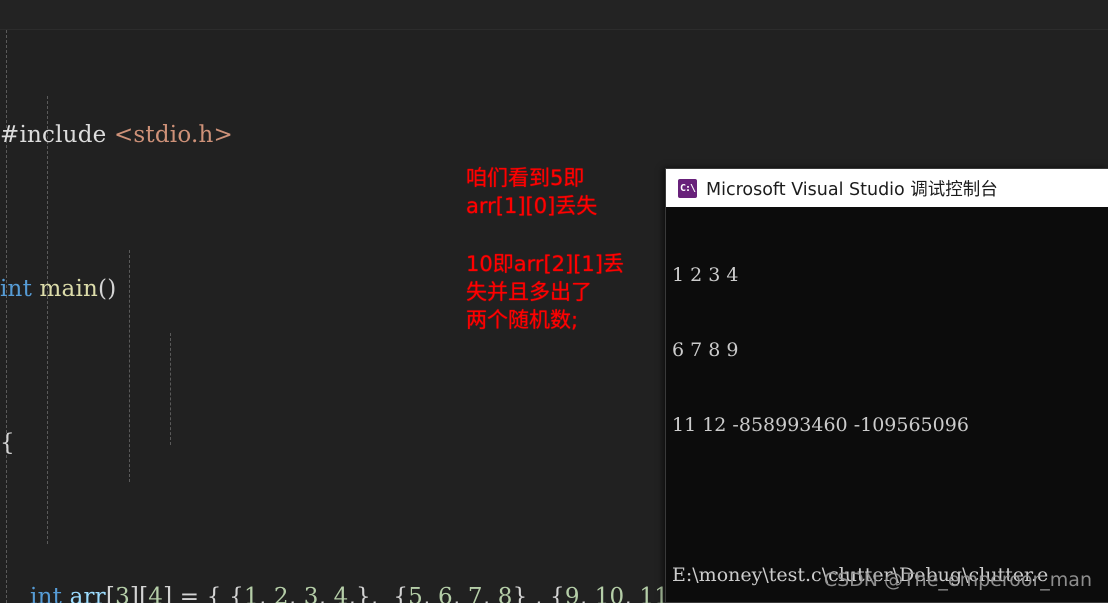 This screenshot has height=603, width=1108. Describe the element at coordinates (87, 593) in the screenshot. I see `token-identifier-arr: arr` at that location.